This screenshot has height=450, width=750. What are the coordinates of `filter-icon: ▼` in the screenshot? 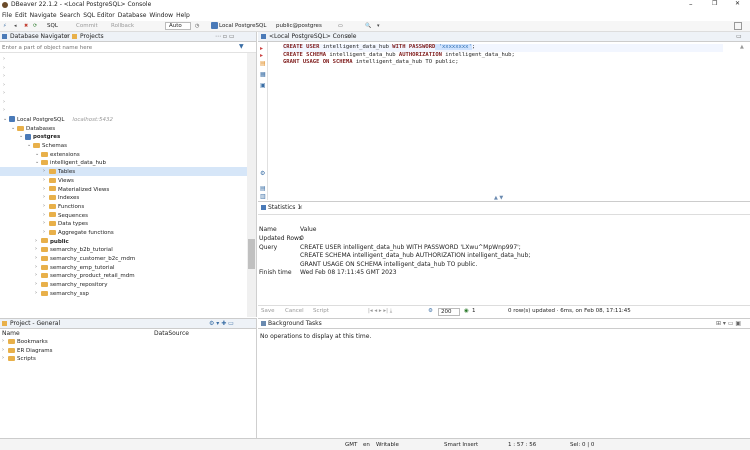 It's located at (241, 46).